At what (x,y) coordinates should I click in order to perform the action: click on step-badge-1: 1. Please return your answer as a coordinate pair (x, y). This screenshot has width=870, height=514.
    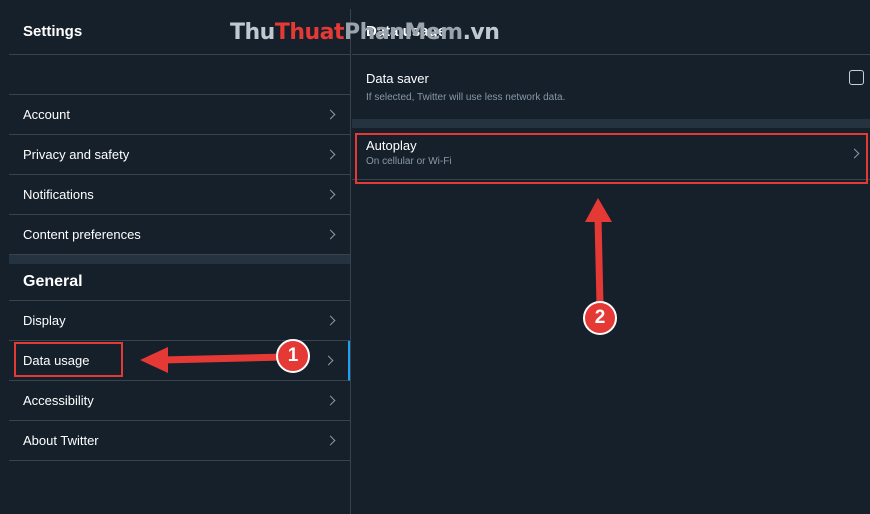
    Looking at the image, I should click on (293, 356).